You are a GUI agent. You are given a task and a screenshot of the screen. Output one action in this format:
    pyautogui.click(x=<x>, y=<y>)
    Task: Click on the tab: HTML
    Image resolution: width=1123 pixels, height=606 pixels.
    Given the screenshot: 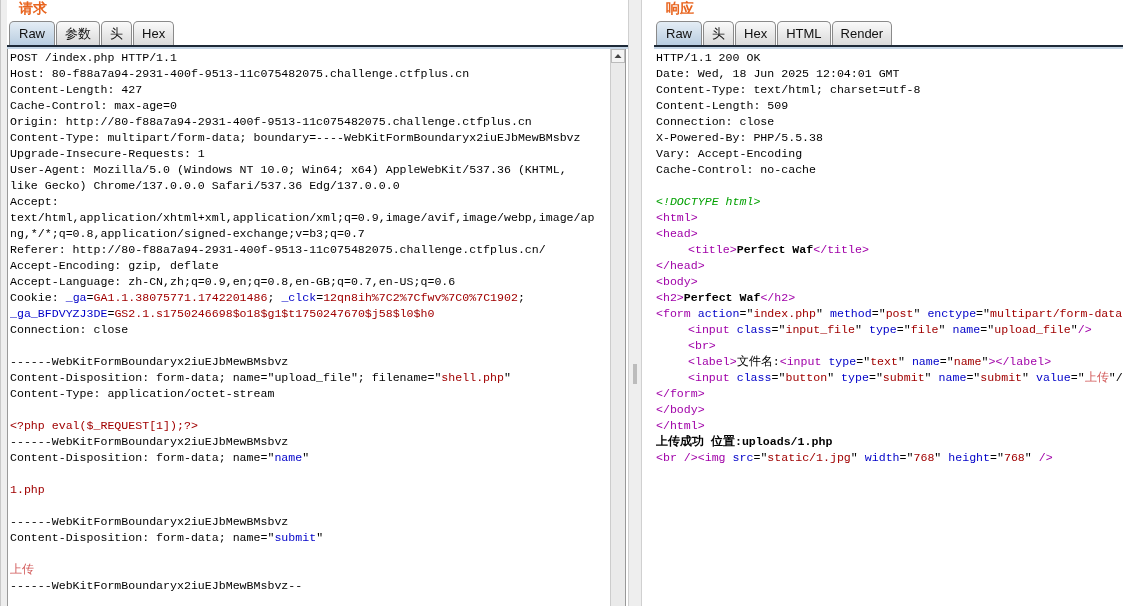 What is the action you would take?
    pyautogui.click(x=804, y=33)
    